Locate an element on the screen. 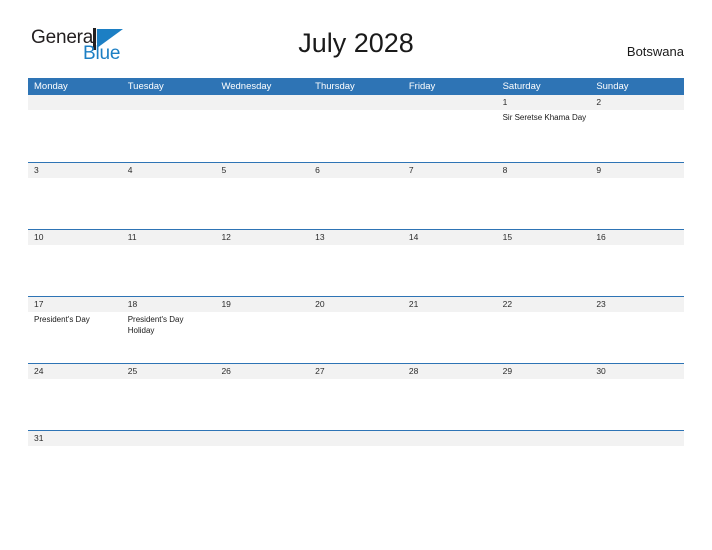 Image resolution: width=712 pixels, height=550 pixels. holiday-event-label: President's Day is located at coordinates (62, 319).